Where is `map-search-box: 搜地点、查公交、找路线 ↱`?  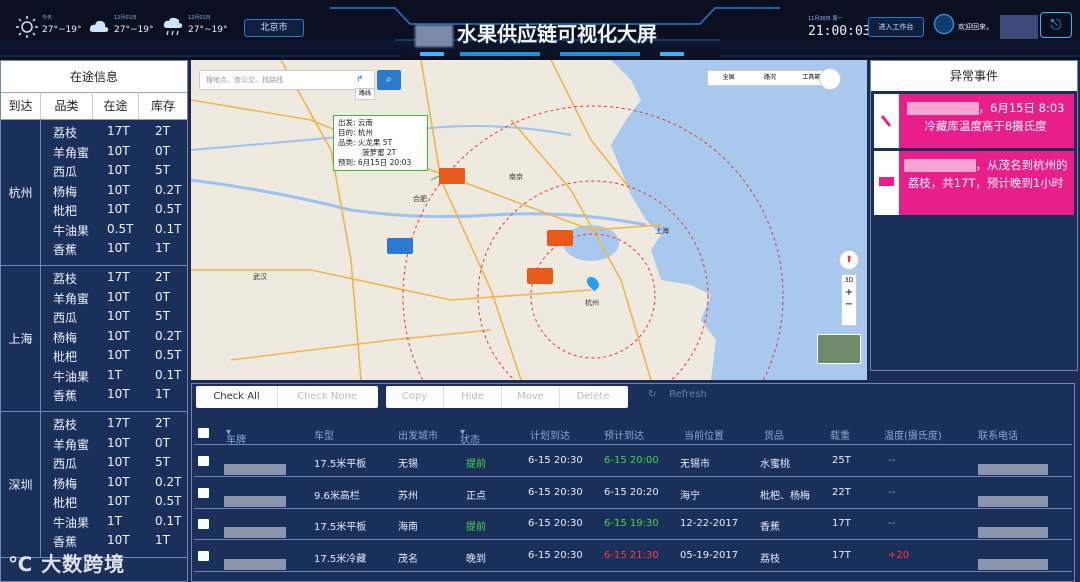 map-search-box: 搜地点、查公交、找路线 ↱ is located at coordinates (287, 80).